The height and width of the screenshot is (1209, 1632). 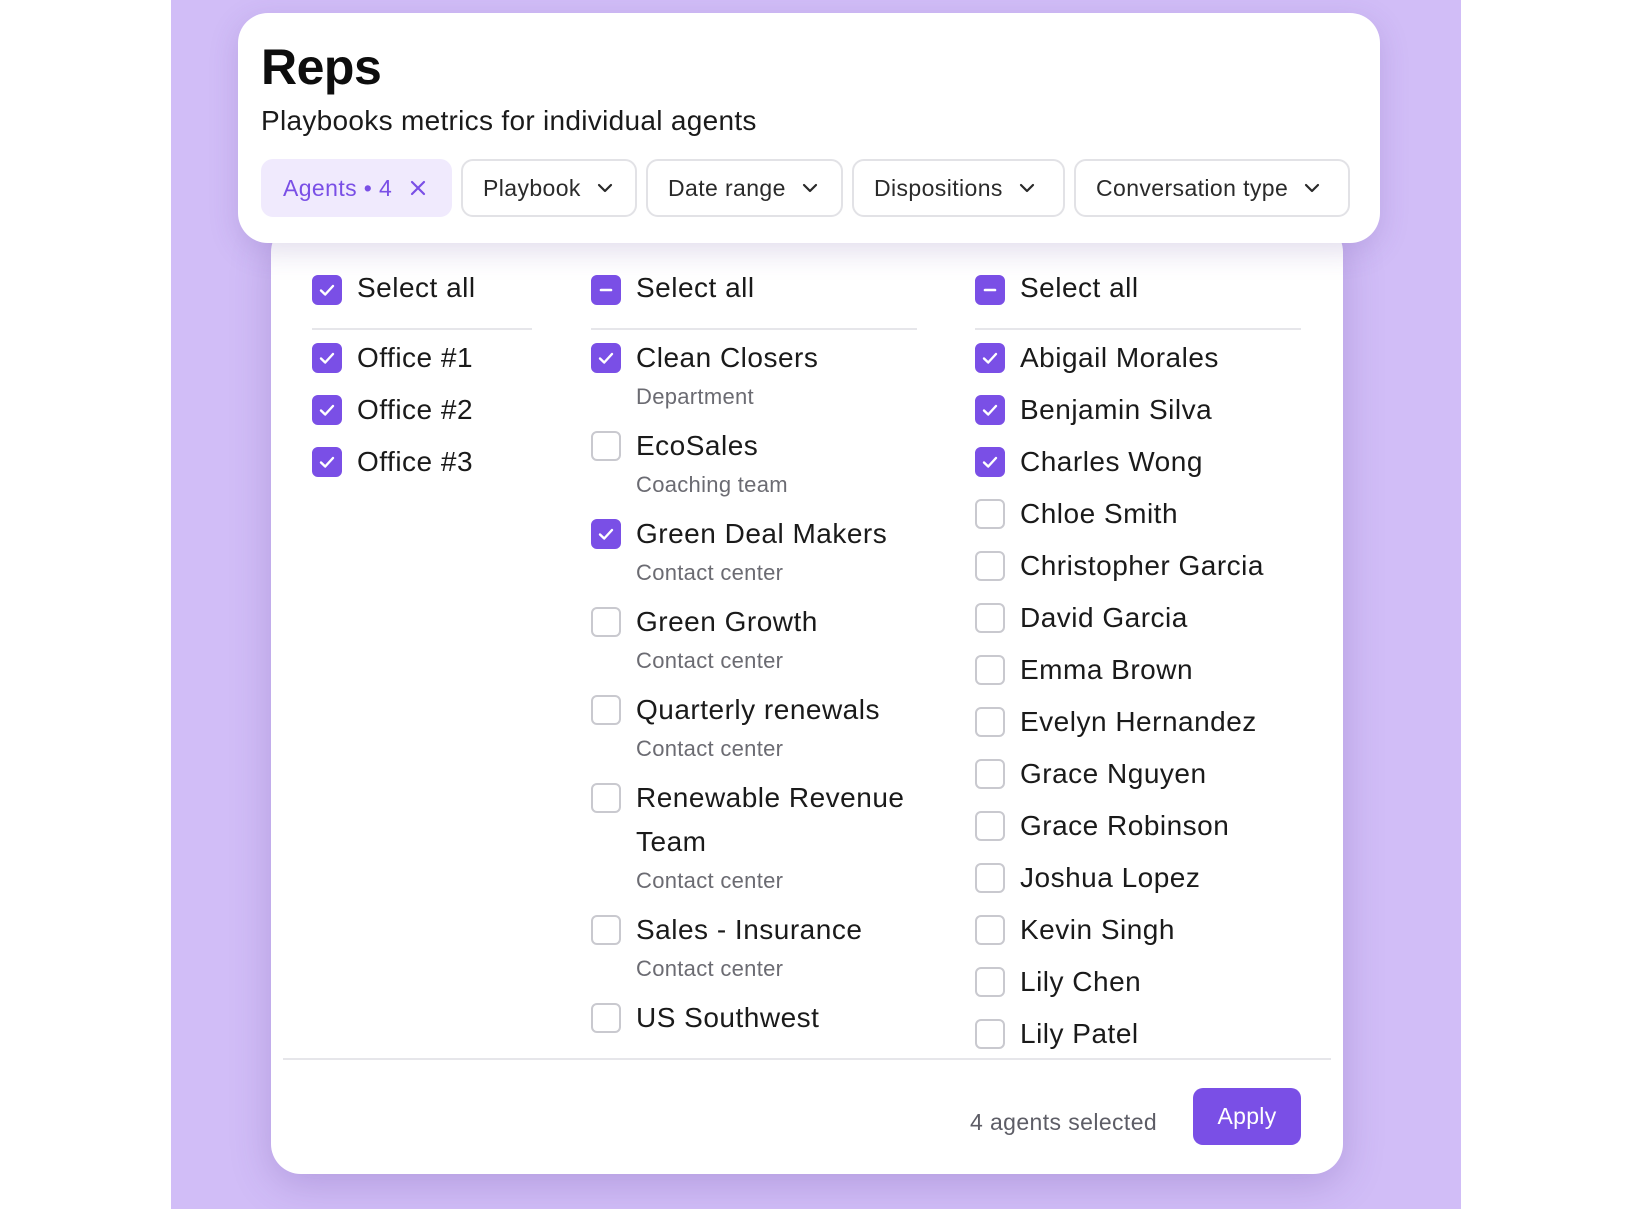 I want to click on playbook-filter-label: Playbook, so click(x=532, y=187).